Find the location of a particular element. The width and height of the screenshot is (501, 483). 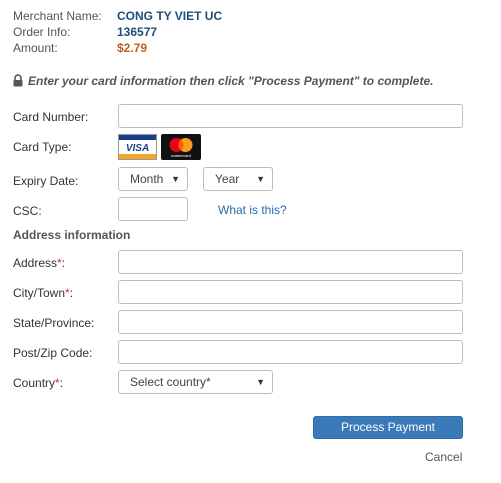

lock-icon is located at coordinates (18, 80).